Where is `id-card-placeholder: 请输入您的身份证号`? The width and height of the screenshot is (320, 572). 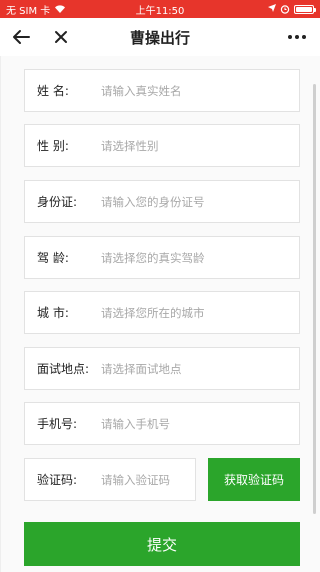 id-card-placeholder: 请输入您的身份证号 is located at coordinates (153, 201).